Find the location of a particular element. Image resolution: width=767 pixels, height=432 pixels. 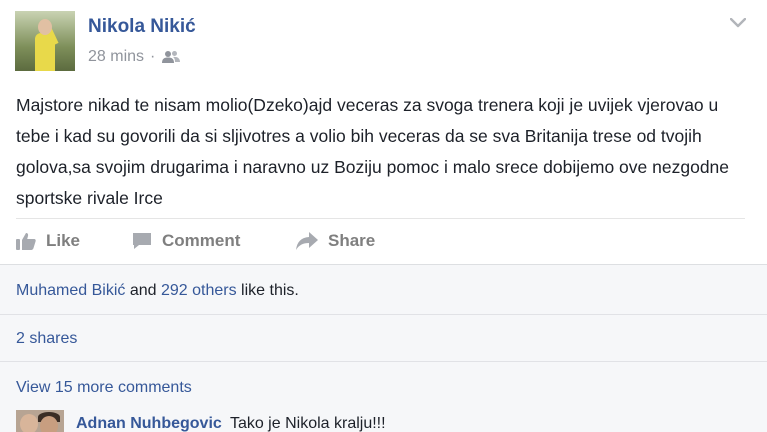

view-more-comments-link: View 15 more comments is located at coordinates (104, 388).